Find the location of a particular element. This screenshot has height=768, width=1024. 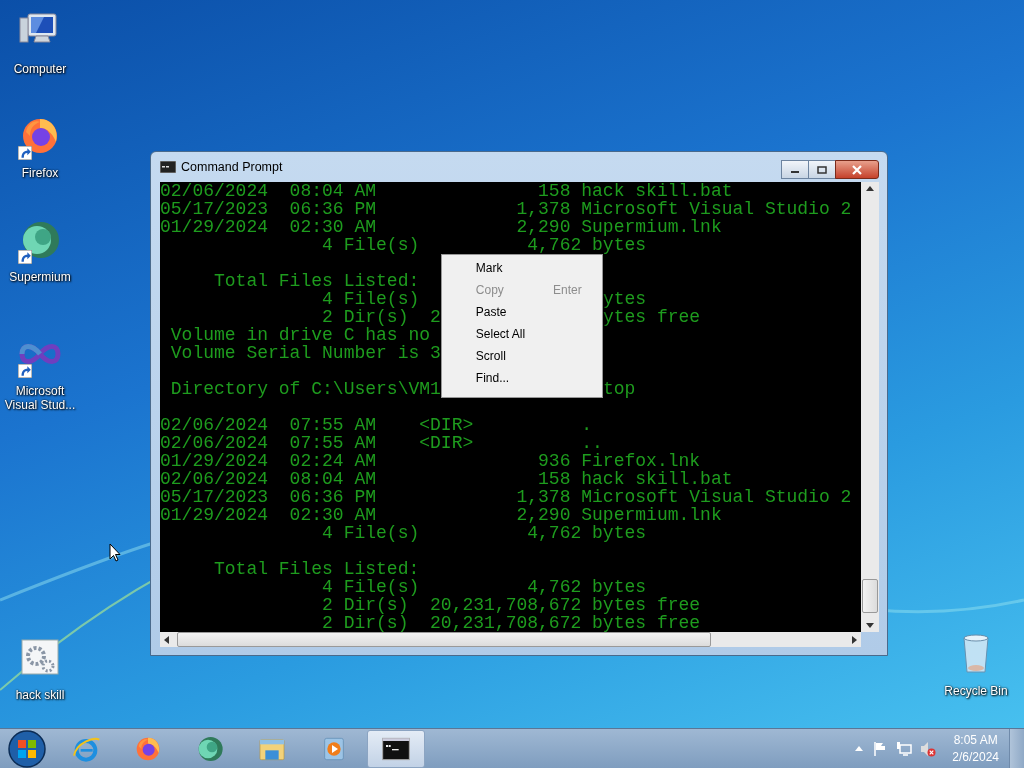

network-icon is located at coordinates (904, 748).